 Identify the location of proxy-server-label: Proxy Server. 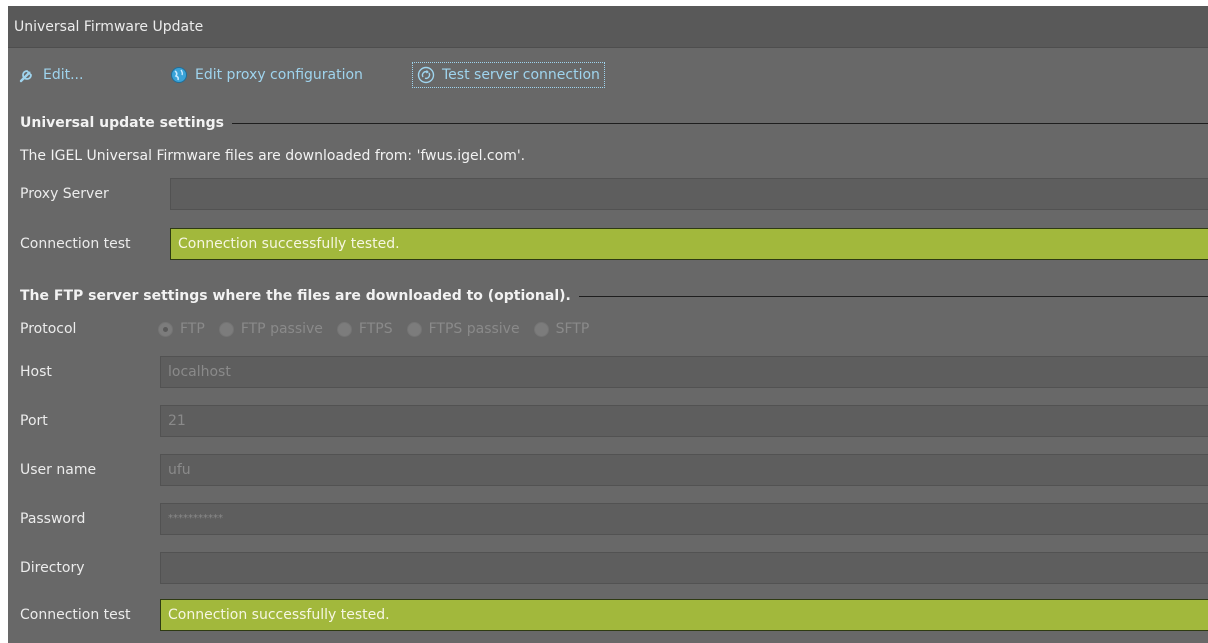
(64, 194).